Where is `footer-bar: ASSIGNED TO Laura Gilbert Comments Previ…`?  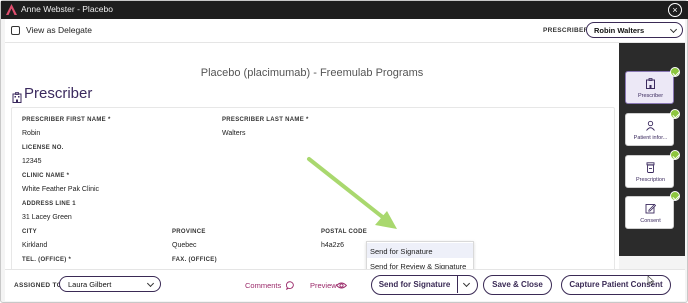
footer-bar: ASSIGNED TO Laura Gilbert Comments Previ… is located at coordinates (345, 285).